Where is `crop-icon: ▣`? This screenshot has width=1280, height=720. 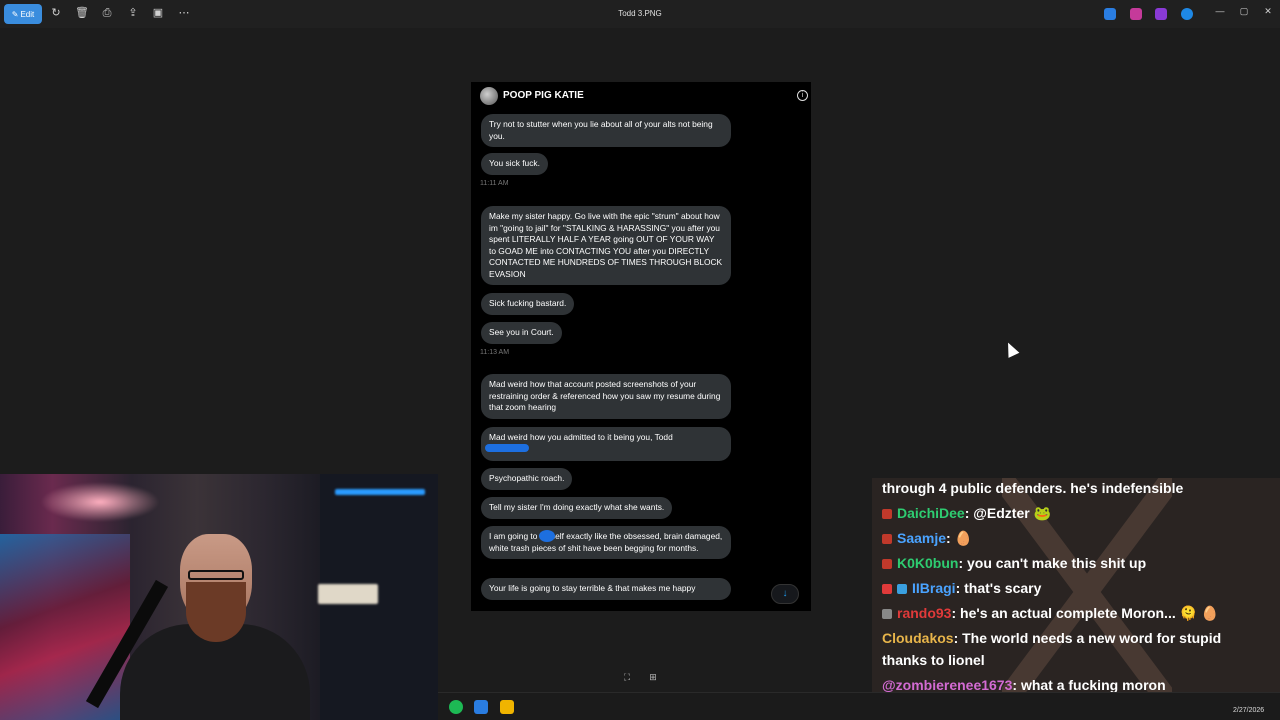
crop-icon: ▣ is located at coordinates (158, 13).